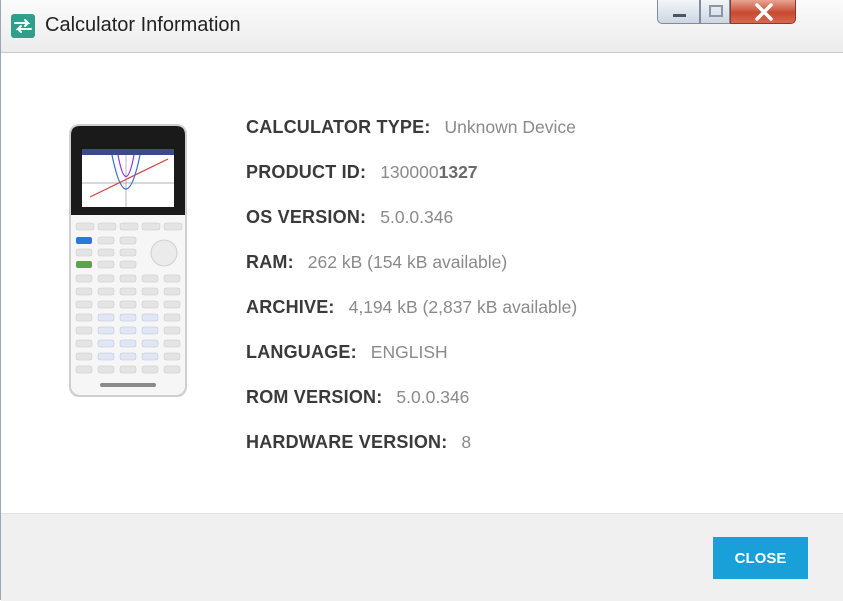 This screenshot has width=843, height=601. Describe the element at coordinates (128, 260) in the screenshot. I see `calculator-device-image` at that location.